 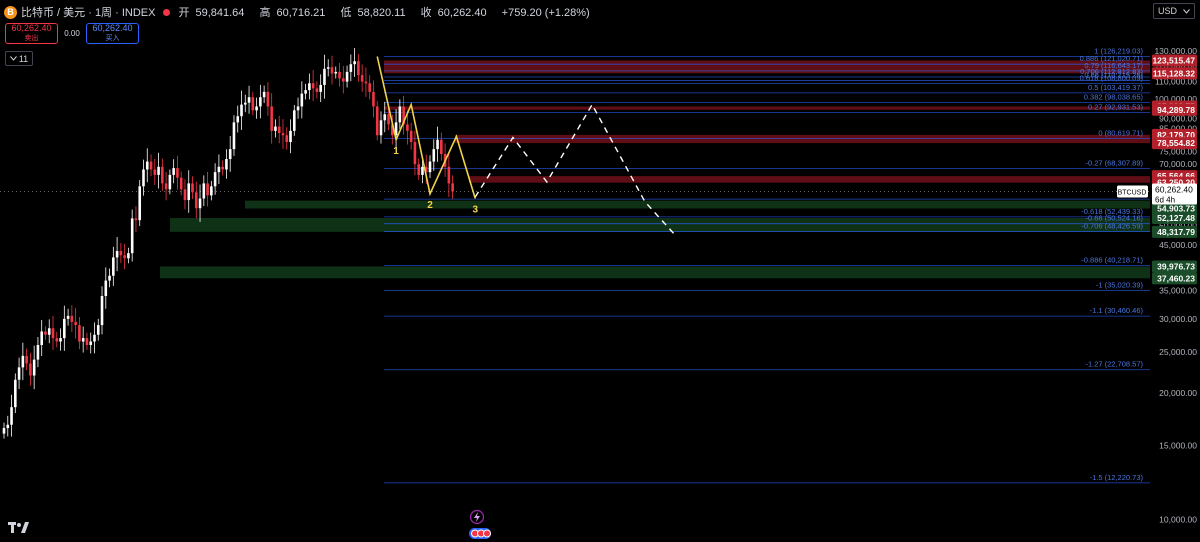 What do you see at coordinates (301, 13) in the screenshot?
I see `high-value: 60,716.21` at bounding box center [301, 13].